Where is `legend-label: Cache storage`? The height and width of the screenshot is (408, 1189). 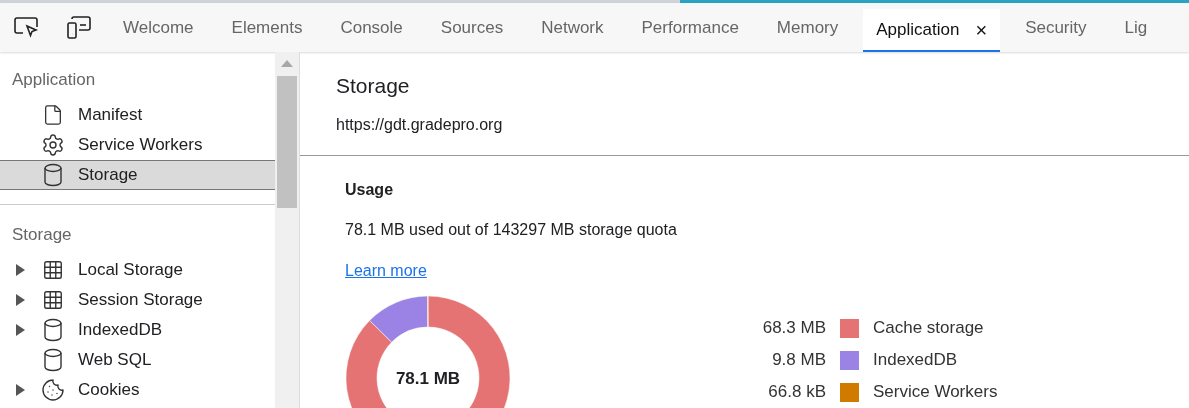 legend-label: Cache storage is located at coordinates (928, 328).